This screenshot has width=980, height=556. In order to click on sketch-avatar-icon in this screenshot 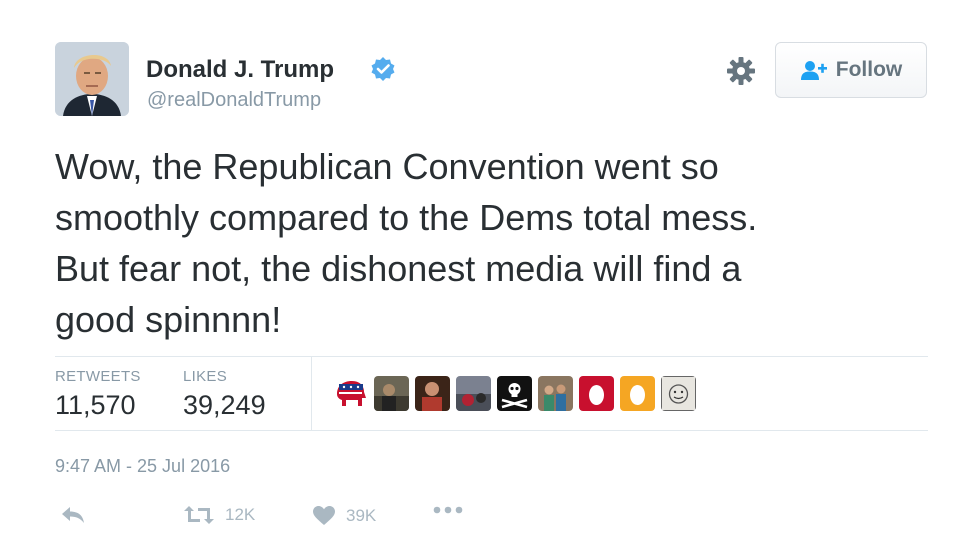, I will do `click(678, 393)`.